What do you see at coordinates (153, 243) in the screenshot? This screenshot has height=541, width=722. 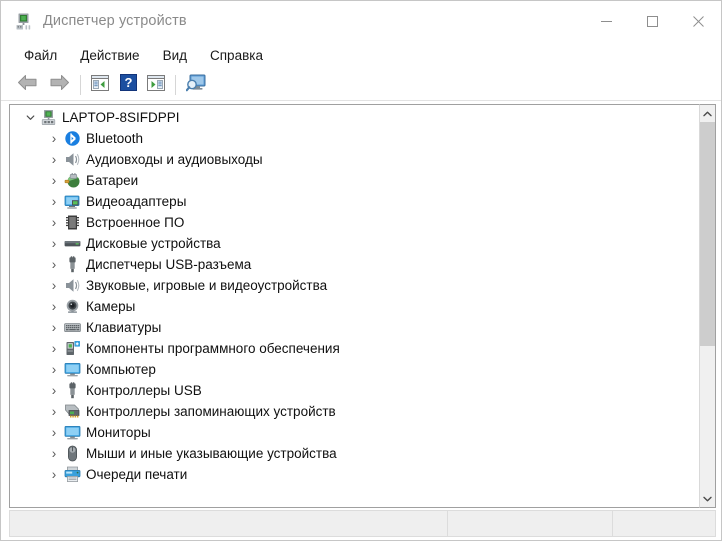 I see `tree-item-label: Дисковые устройства` at bounding box center [153, 243].